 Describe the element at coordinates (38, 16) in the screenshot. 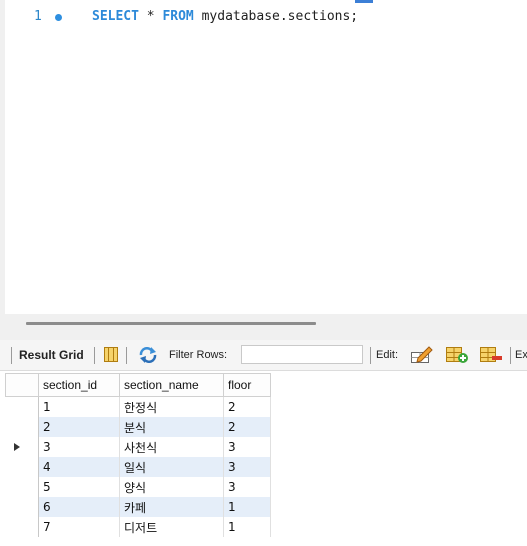

I see `line-number: 1` at that location.